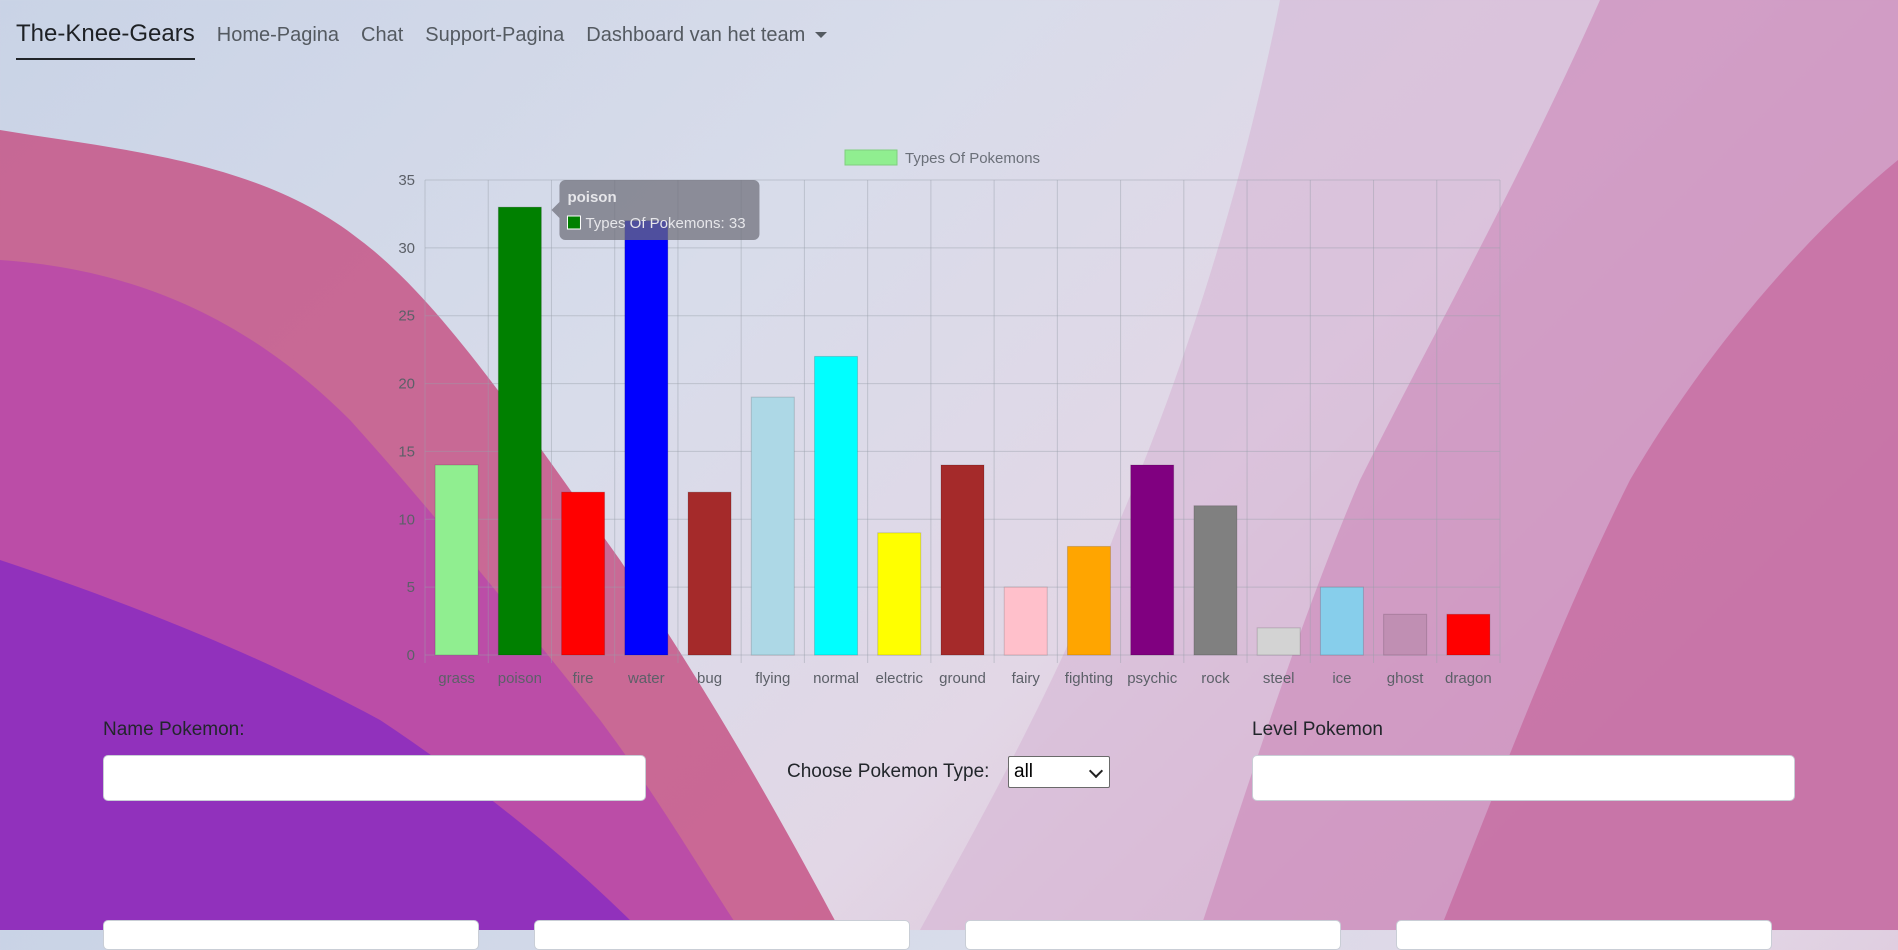  Describe the element at coordinates (1089, 678) in the screenshot. I see `x-tick-label: fighting` at that location.